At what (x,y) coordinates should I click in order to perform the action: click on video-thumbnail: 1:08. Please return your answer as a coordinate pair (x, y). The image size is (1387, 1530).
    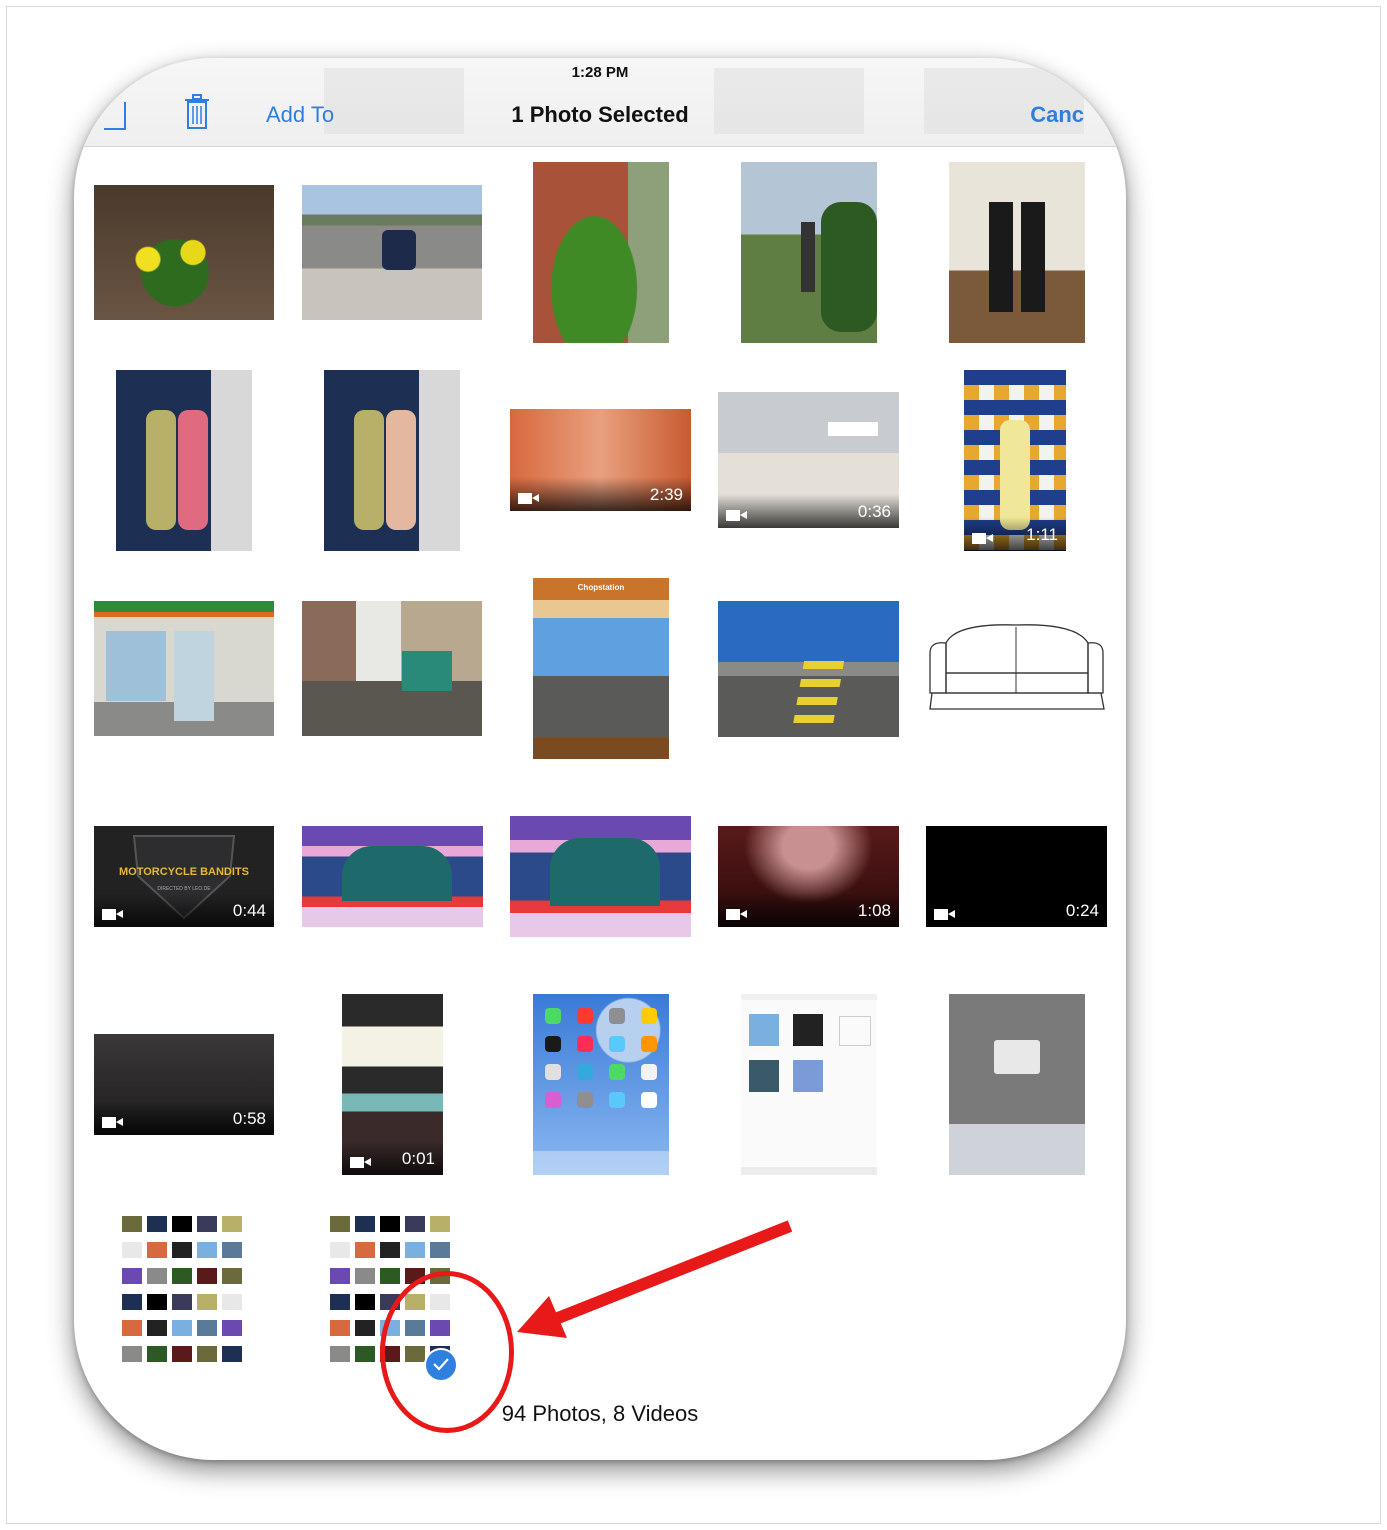
    Looking at the image, I should click on (808, 876).